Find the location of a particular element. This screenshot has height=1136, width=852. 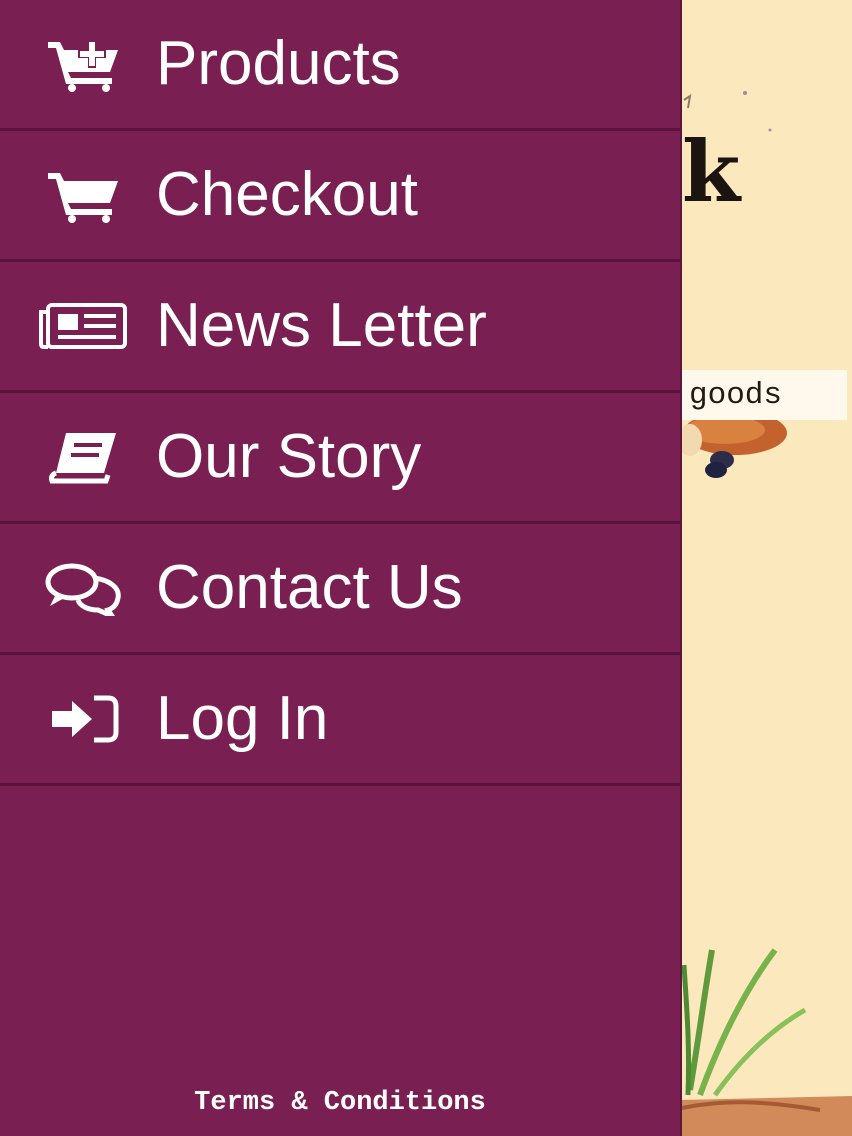

menu-item-contact-us: Contact Us is located at coordinates (340, 589).